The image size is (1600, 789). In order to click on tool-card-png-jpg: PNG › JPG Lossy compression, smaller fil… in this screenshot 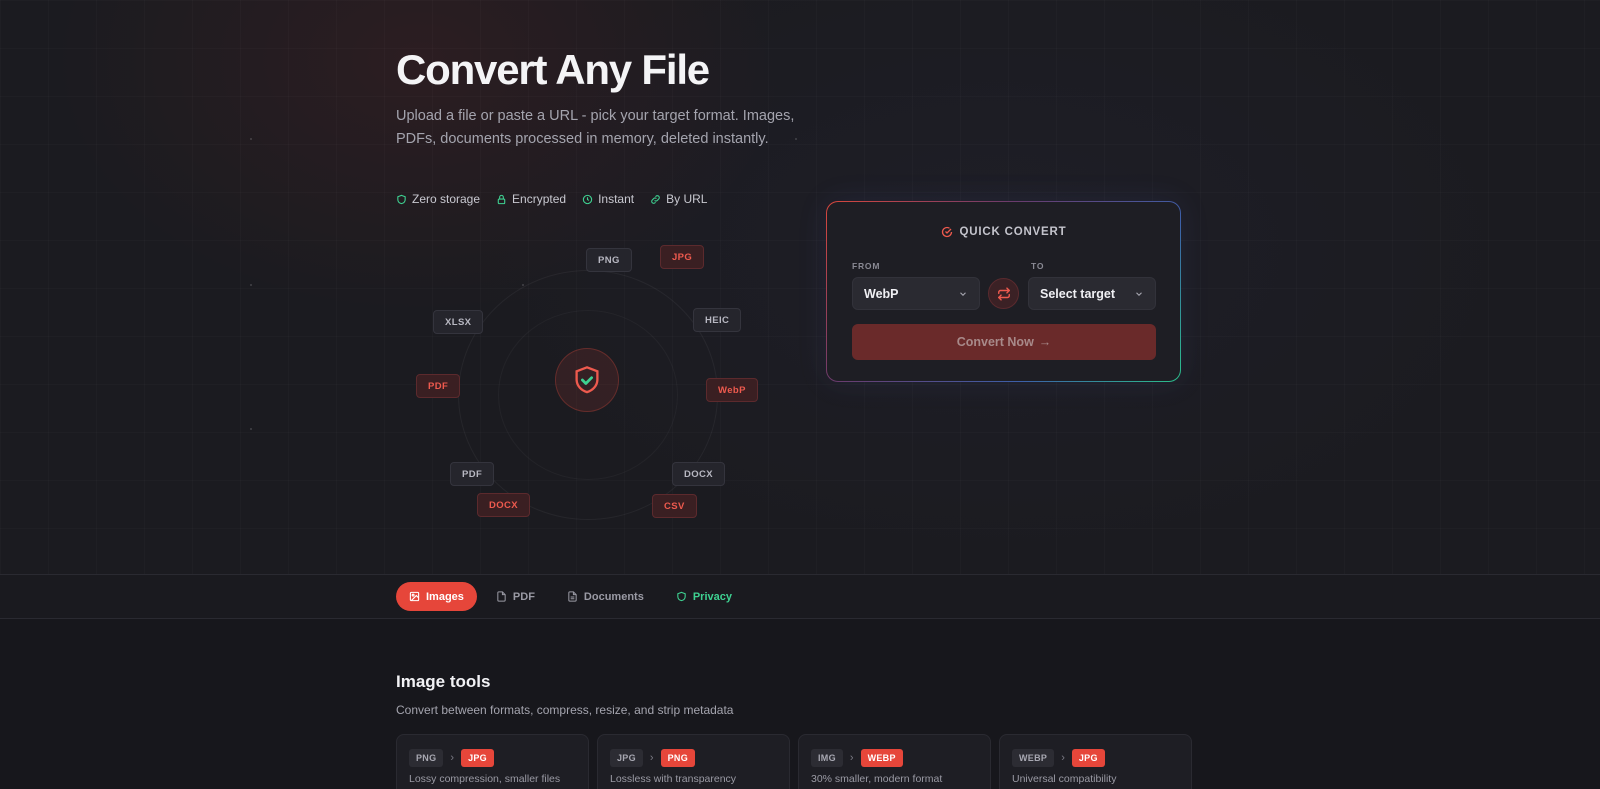, I will do `click(492, 761)`.